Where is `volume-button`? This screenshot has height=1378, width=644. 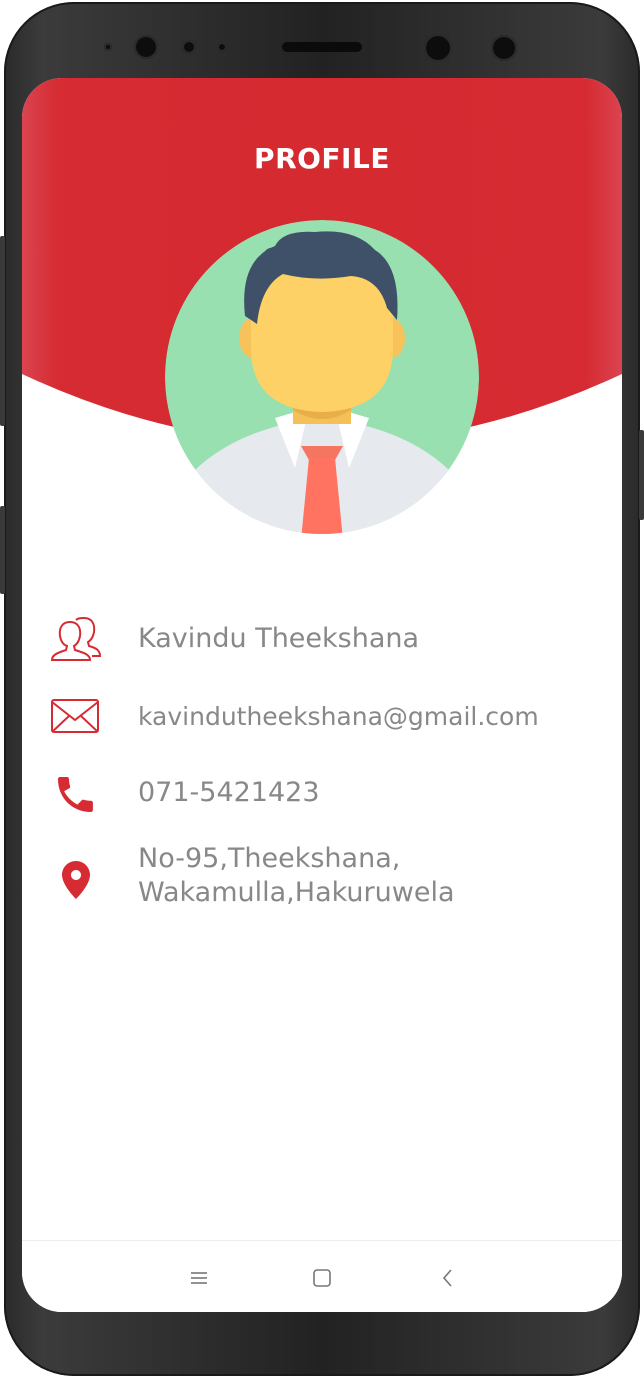
volume-button is located at coordinates (2, 331).